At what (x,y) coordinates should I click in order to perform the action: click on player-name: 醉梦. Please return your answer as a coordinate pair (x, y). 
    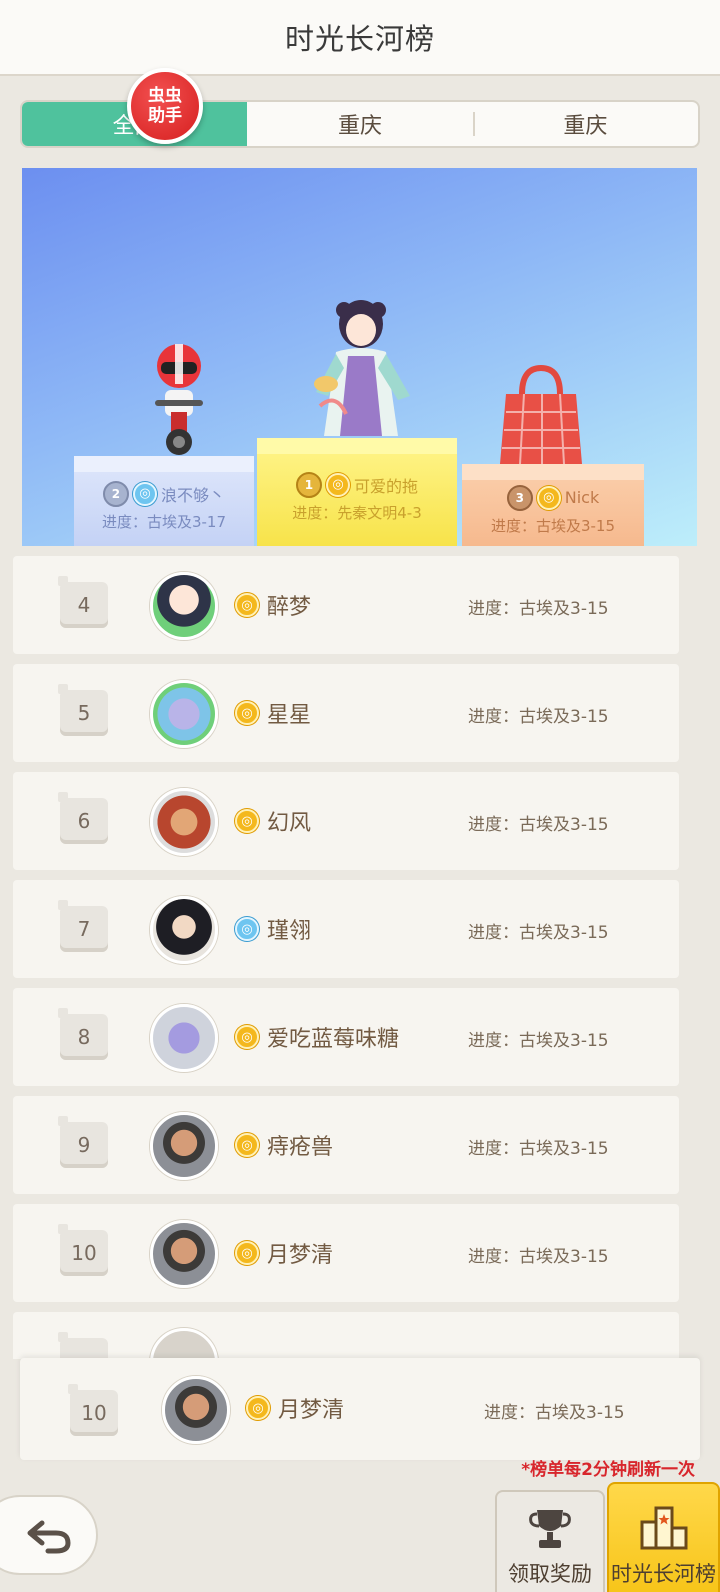
    Looking at the image, I should click on (289, 607).